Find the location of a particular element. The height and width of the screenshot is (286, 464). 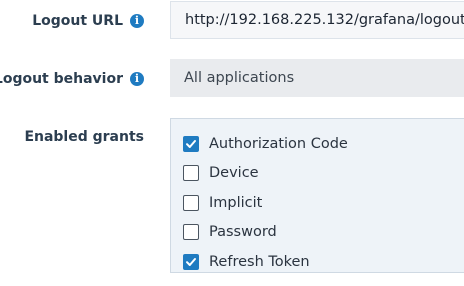

enabled-grants-label-text: Enabled grants is located at coordinates (84, 137).